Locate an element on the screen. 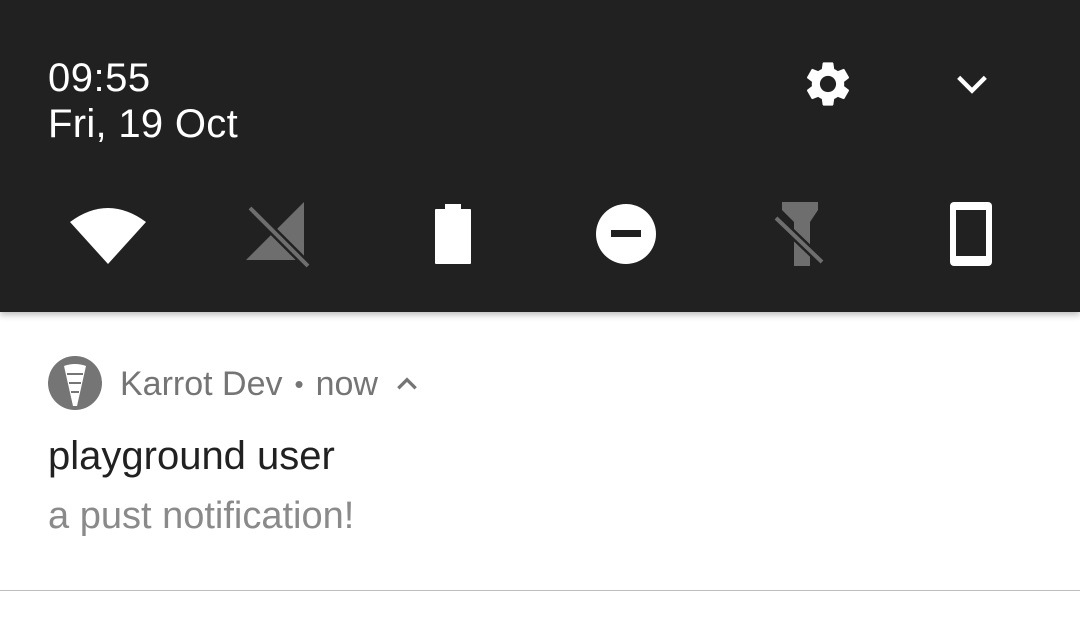  battery-icon is located at coordinates (453, 234).